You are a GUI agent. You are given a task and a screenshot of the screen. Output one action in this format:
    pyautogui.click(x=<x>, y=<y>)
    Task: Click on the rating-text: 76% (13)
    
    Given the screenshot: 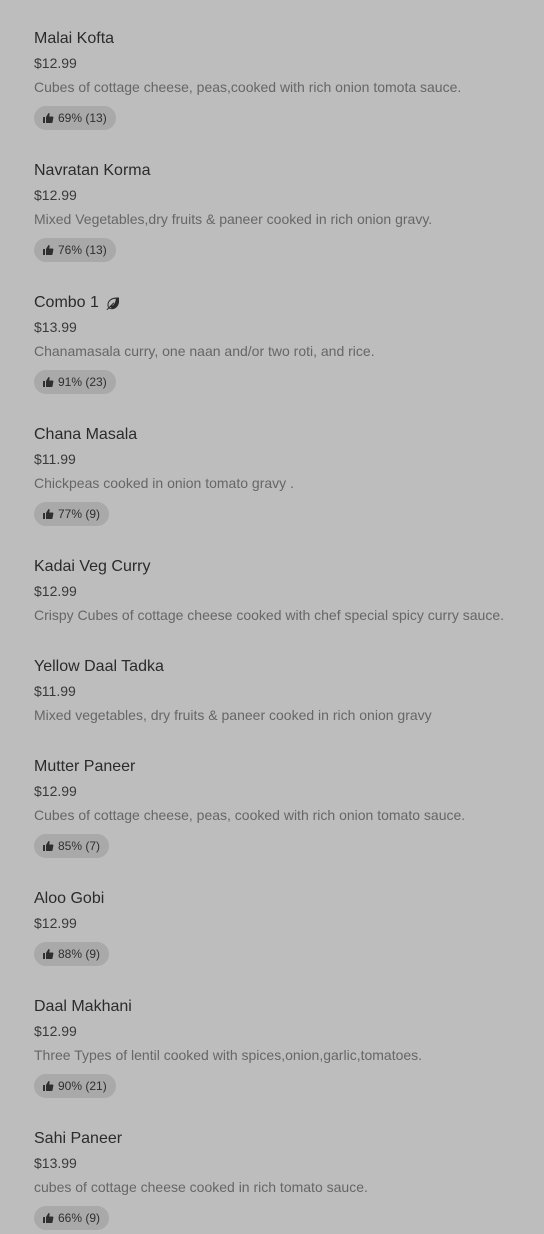 What is the action you would take?
    pyautogui.click(x=82, y=250)
    